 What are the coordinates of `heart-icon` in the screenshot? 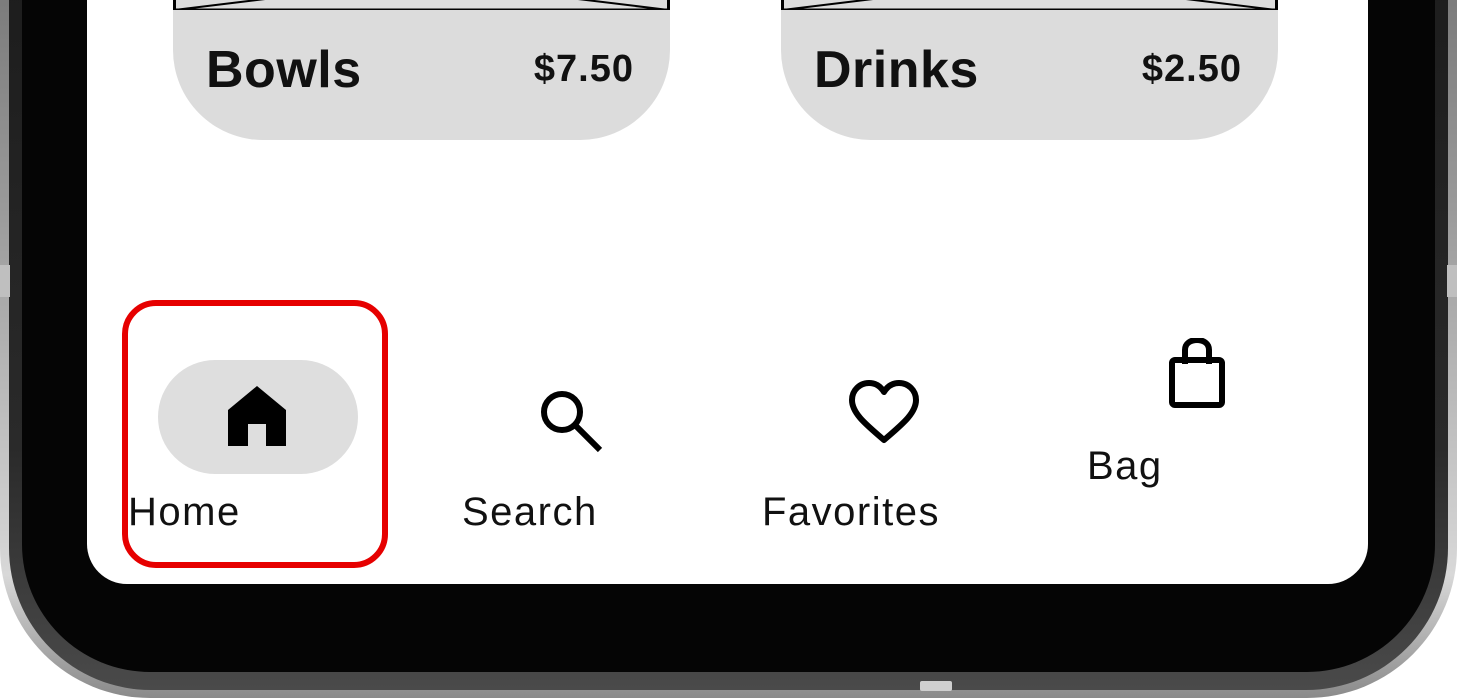 It's located at (884, 413).